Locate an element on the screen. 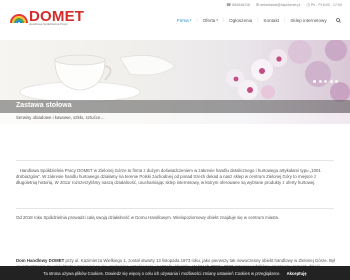 The width and height of the screenshot is (350, 280). nav-item-firma: Firma ▾ is located at coordinates (184, 20).